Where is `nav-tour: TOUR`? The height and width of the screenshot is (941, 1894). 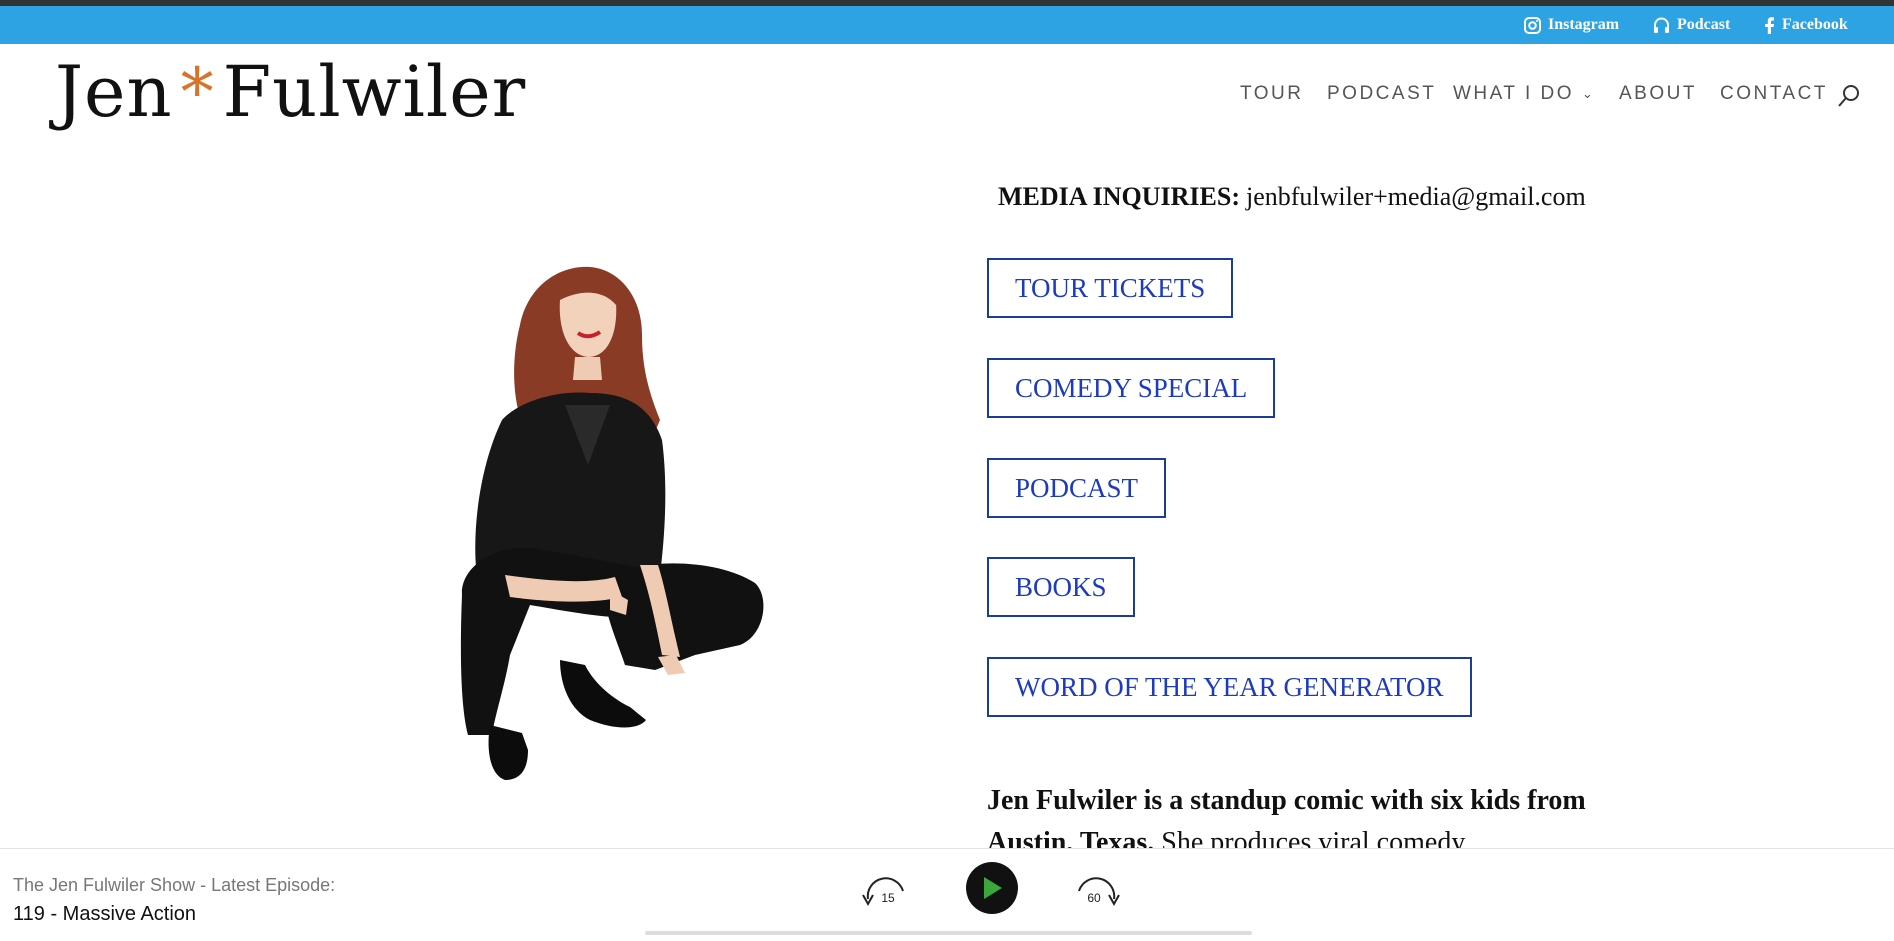 nav-tour: TOUR is located at coordinates (1271, 94).